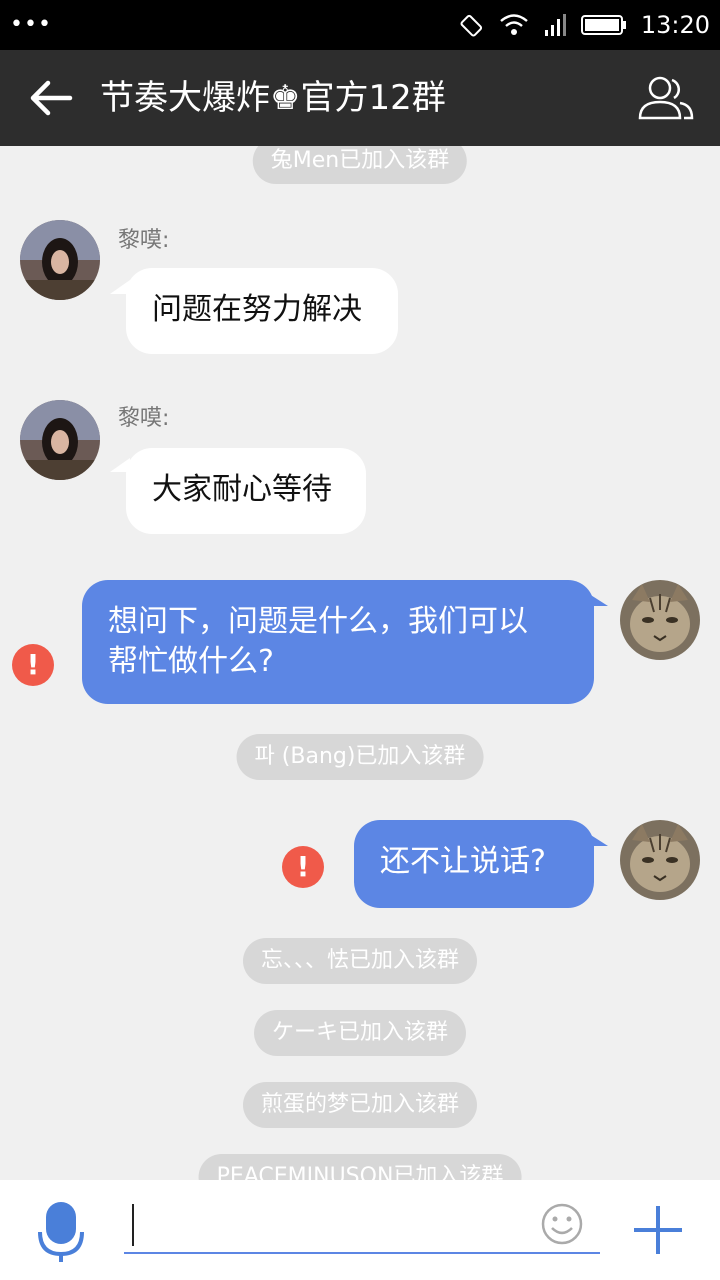 The height and width of the screenshot is (1280, 720). I want to click on title-bar: 节奏大爆炸♚官方12群, so click(360, 98).